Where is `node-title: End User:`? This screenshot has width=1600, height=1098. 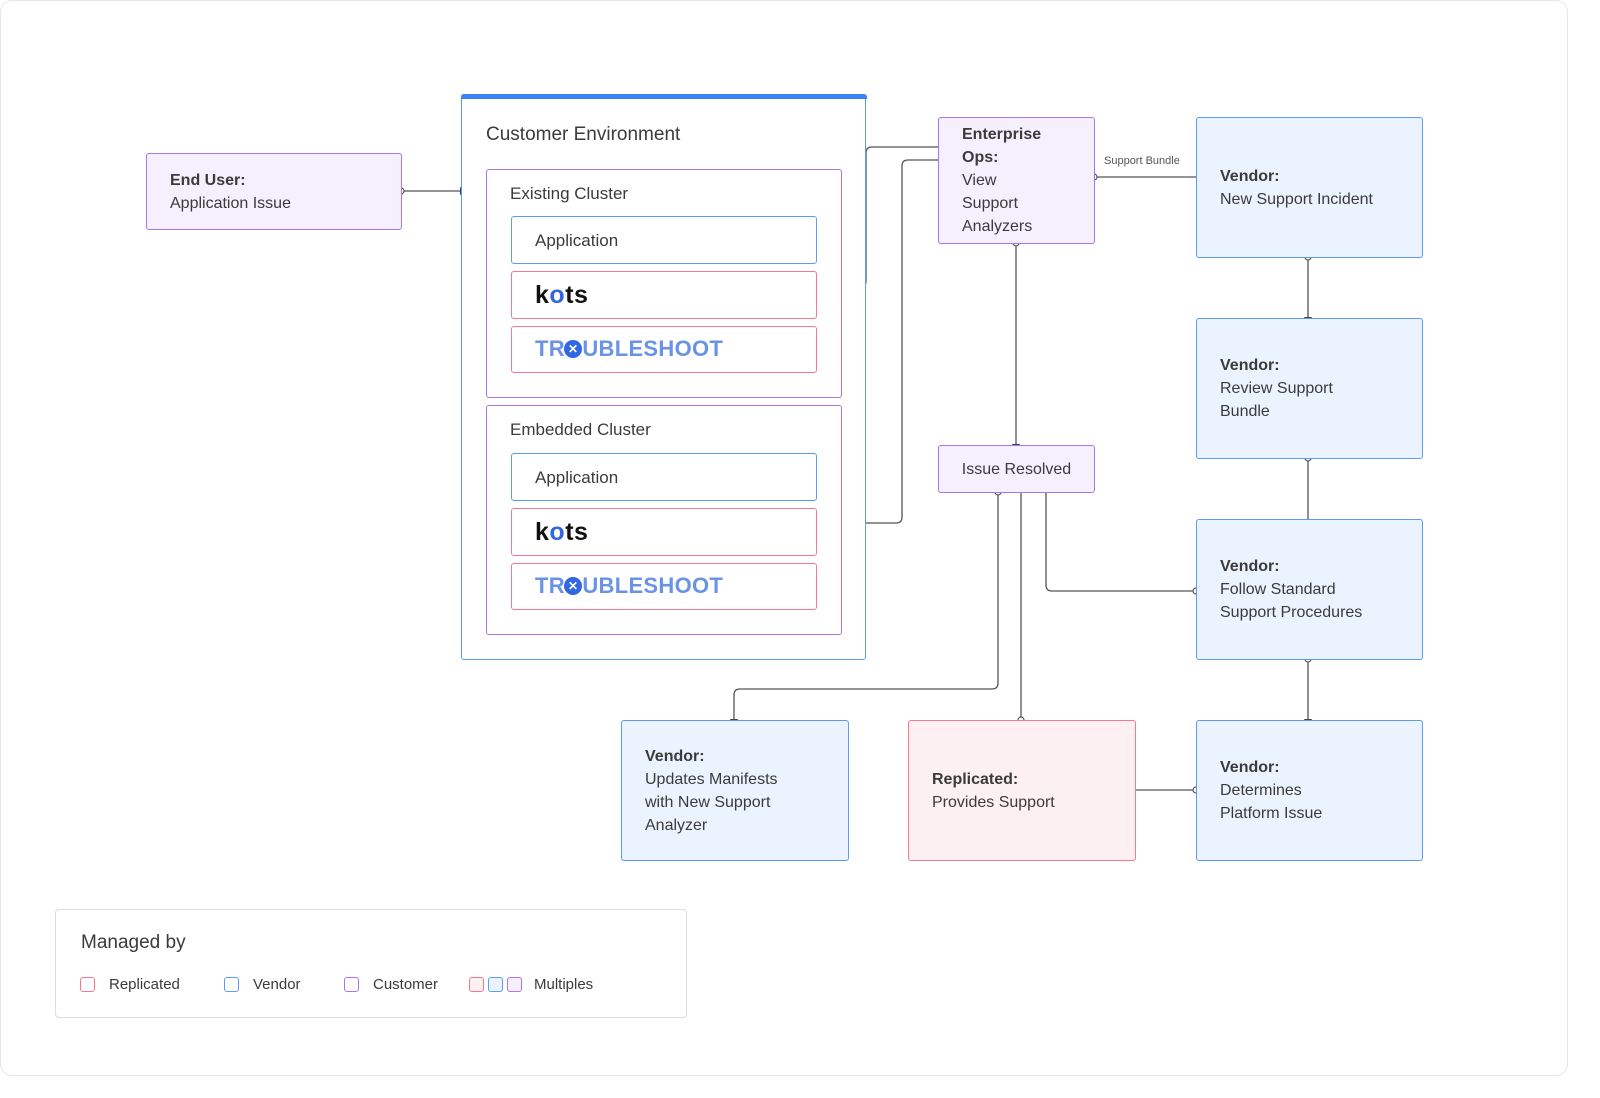 node-title: End User: is located at coordinates (208, 180).